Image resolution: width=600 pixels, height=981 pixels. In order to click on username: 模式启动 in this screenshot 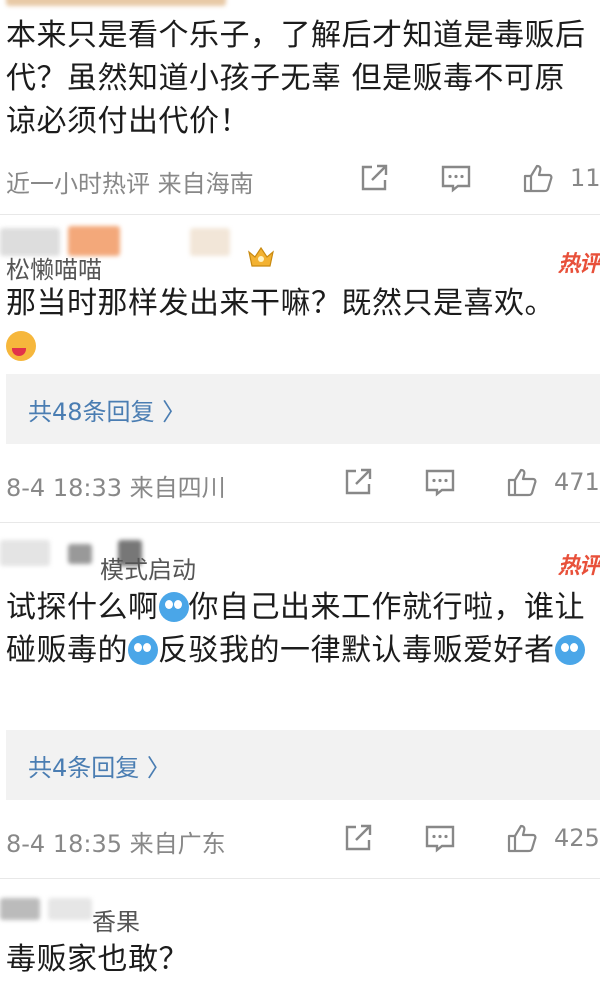, I will do `click(148, 567)`.